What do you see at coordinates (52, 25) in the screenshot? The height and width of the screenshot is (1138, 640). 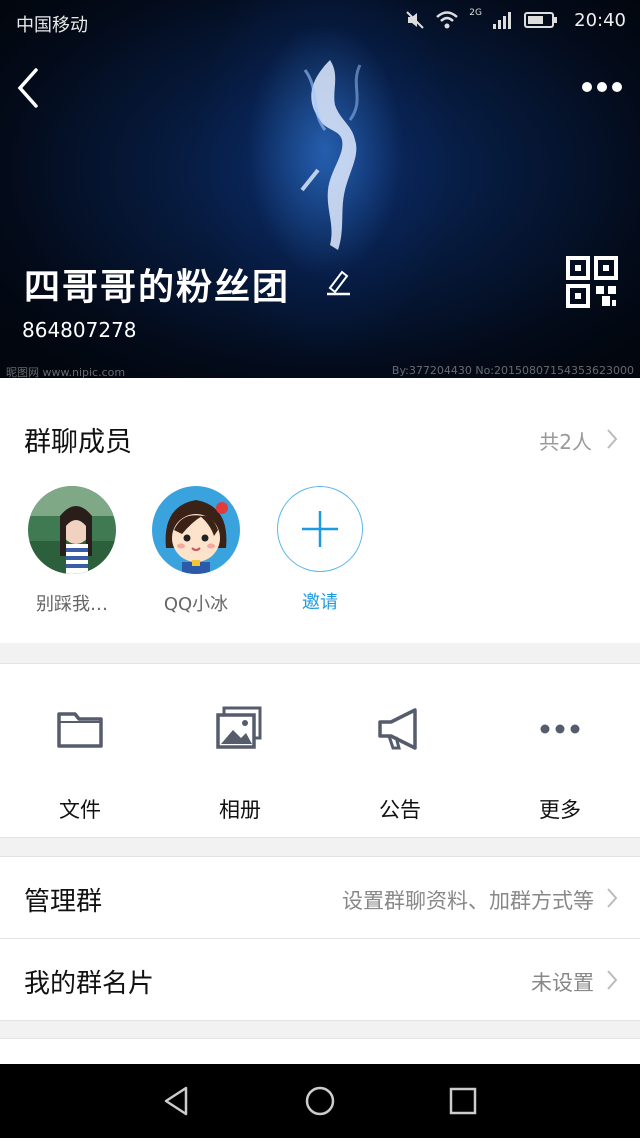 I see `carrier-label: 中国移动` at bounding box center [52, 25].